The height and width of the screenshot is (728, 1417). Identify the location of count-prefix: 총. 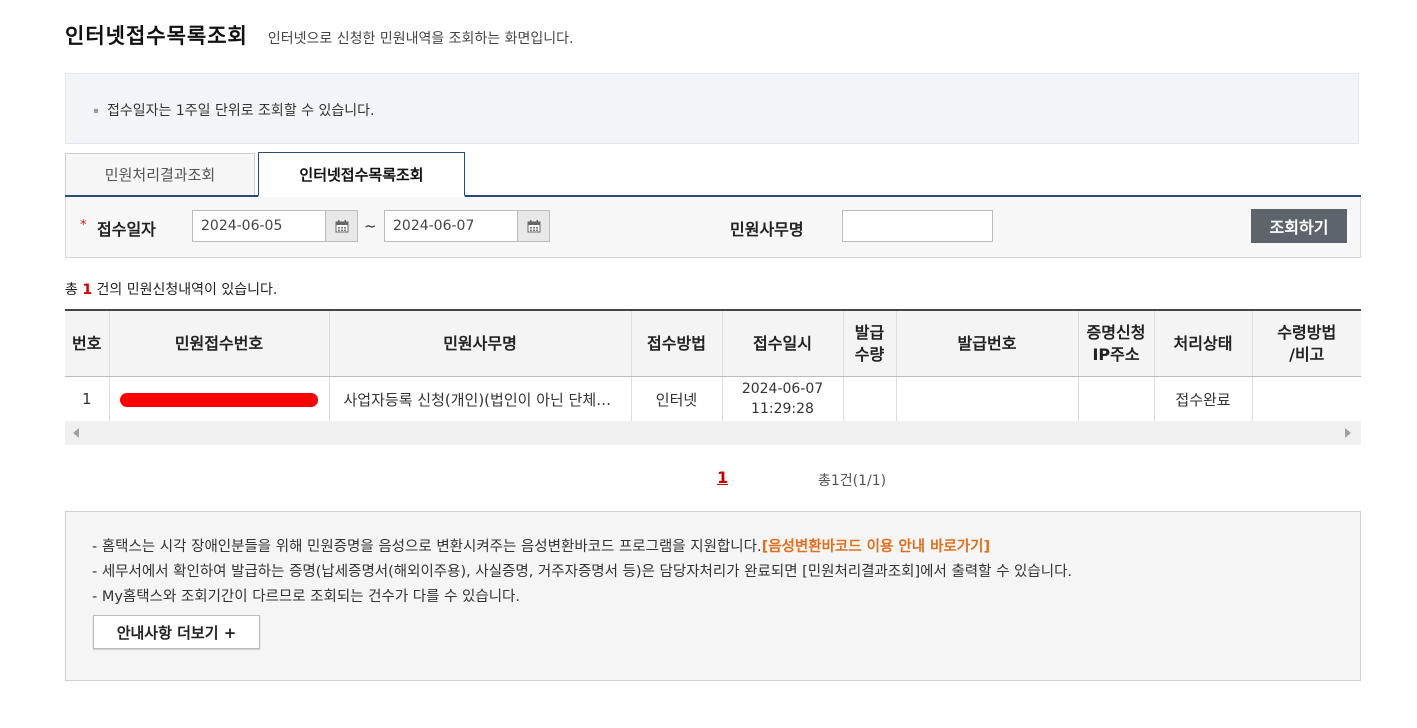
(71, 290).